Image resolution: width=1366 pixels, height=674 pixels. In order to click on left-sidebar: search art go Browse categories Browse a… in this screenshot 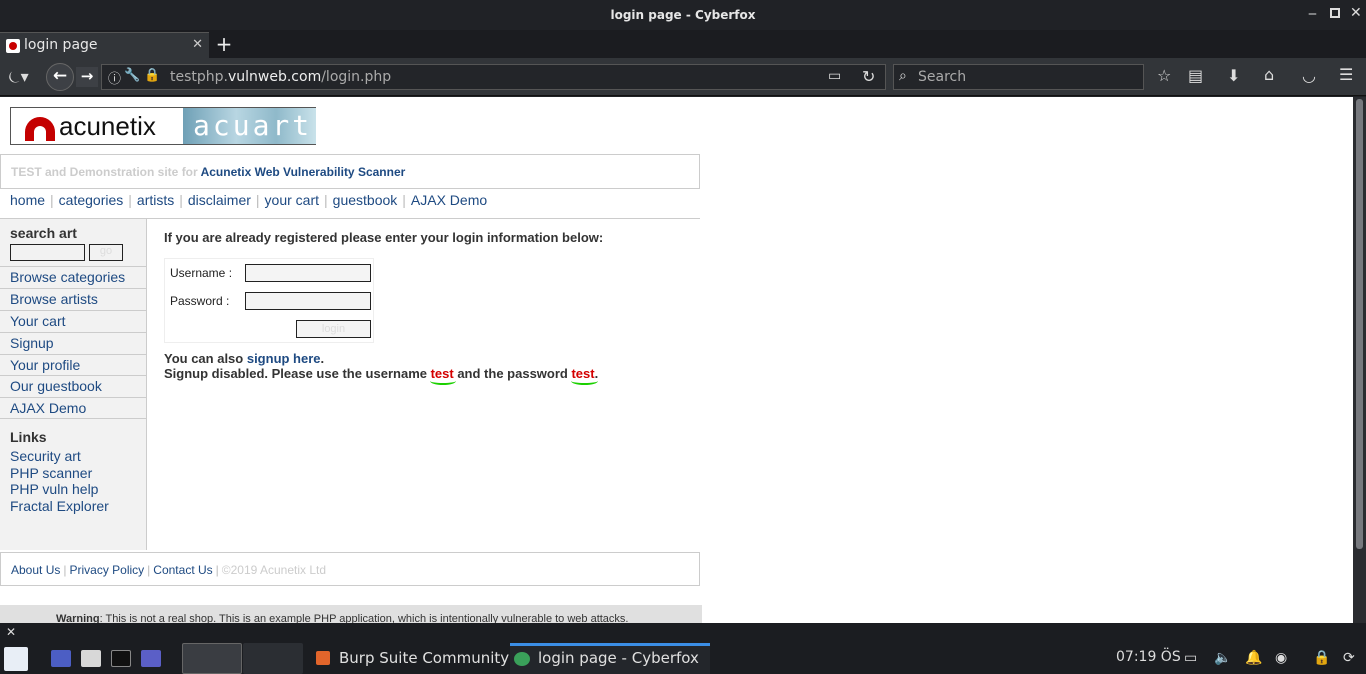, I will do `click(73, 384)`.